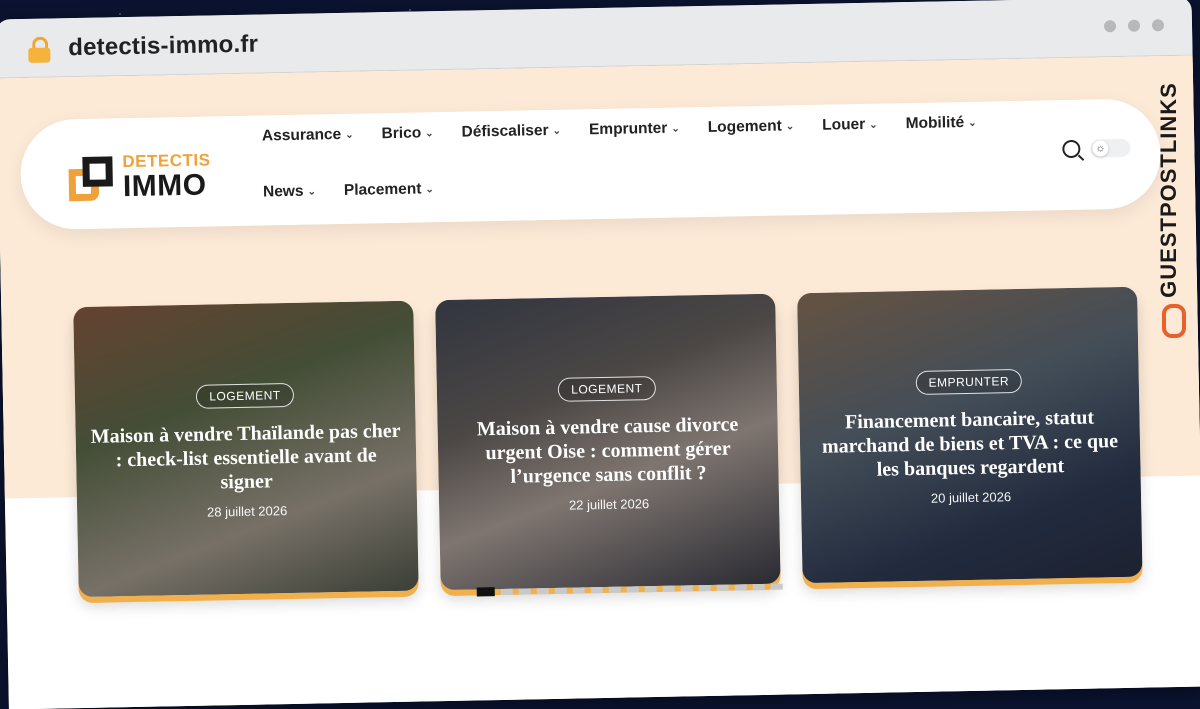 This screenshot has width=1200, height=709. Describe the element at coordinates (90, 179) in the screenshot. I see `logo-mark-icon` at that location.